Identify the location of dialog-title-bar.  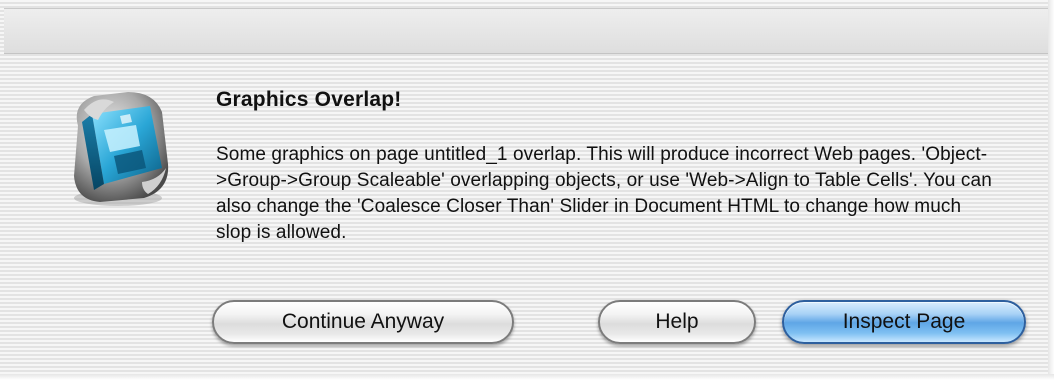
(527, 31).